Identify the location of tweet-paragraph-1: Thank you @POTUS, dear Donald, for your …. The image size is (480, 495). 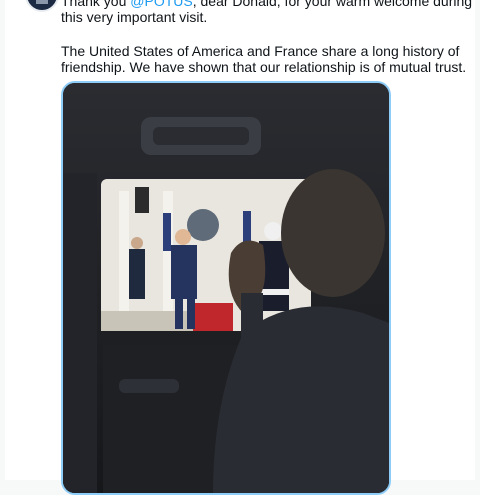
(267, 12).